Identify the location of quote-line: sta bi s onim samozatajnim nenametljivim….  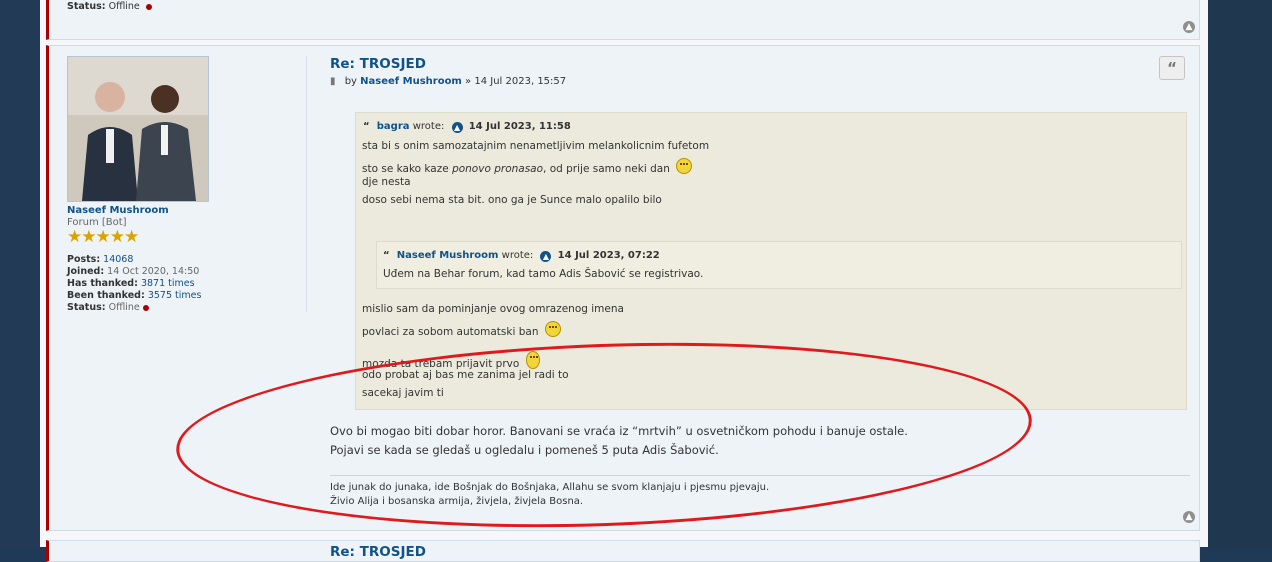
(536, 146).